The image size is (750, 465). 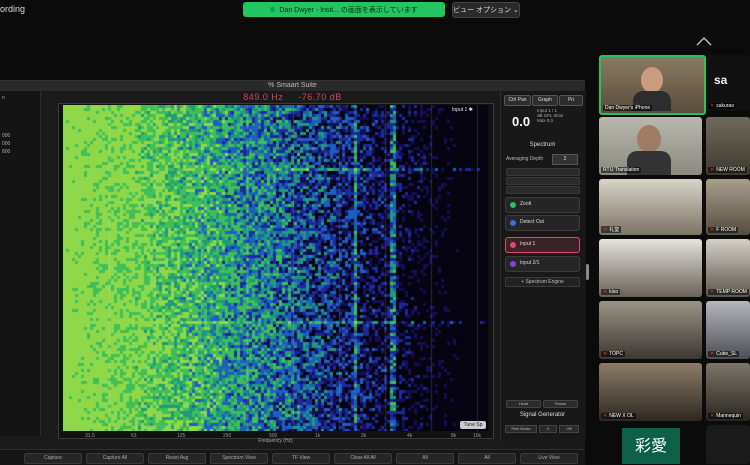 What do you see at coordinates (545, 100) in the screenshot?
I see `tab-graph: Graph` at bounding box center [545, 100].